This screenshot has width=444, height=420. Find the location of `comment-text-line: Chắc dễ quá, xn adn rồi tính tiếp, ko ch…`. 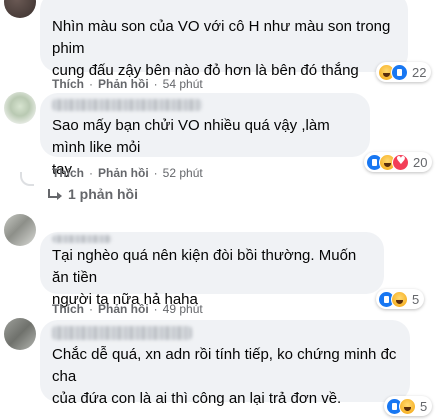

comment-text-line: Chắc dễ quá, xn adn rồi tính tiếp, ko ch… is located at coordinates (224, 365).